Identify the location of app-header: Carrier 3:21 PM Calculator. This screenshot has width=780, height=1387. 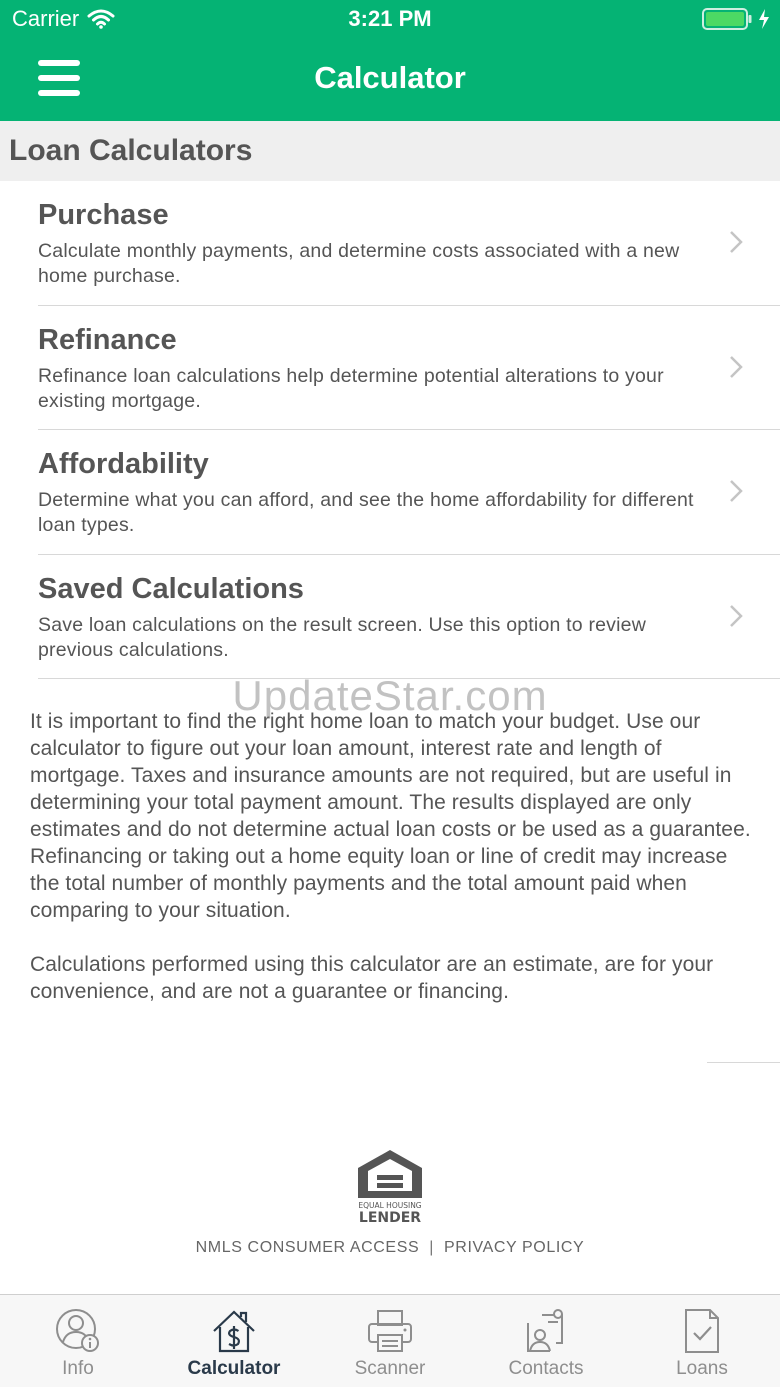
(390, 60).